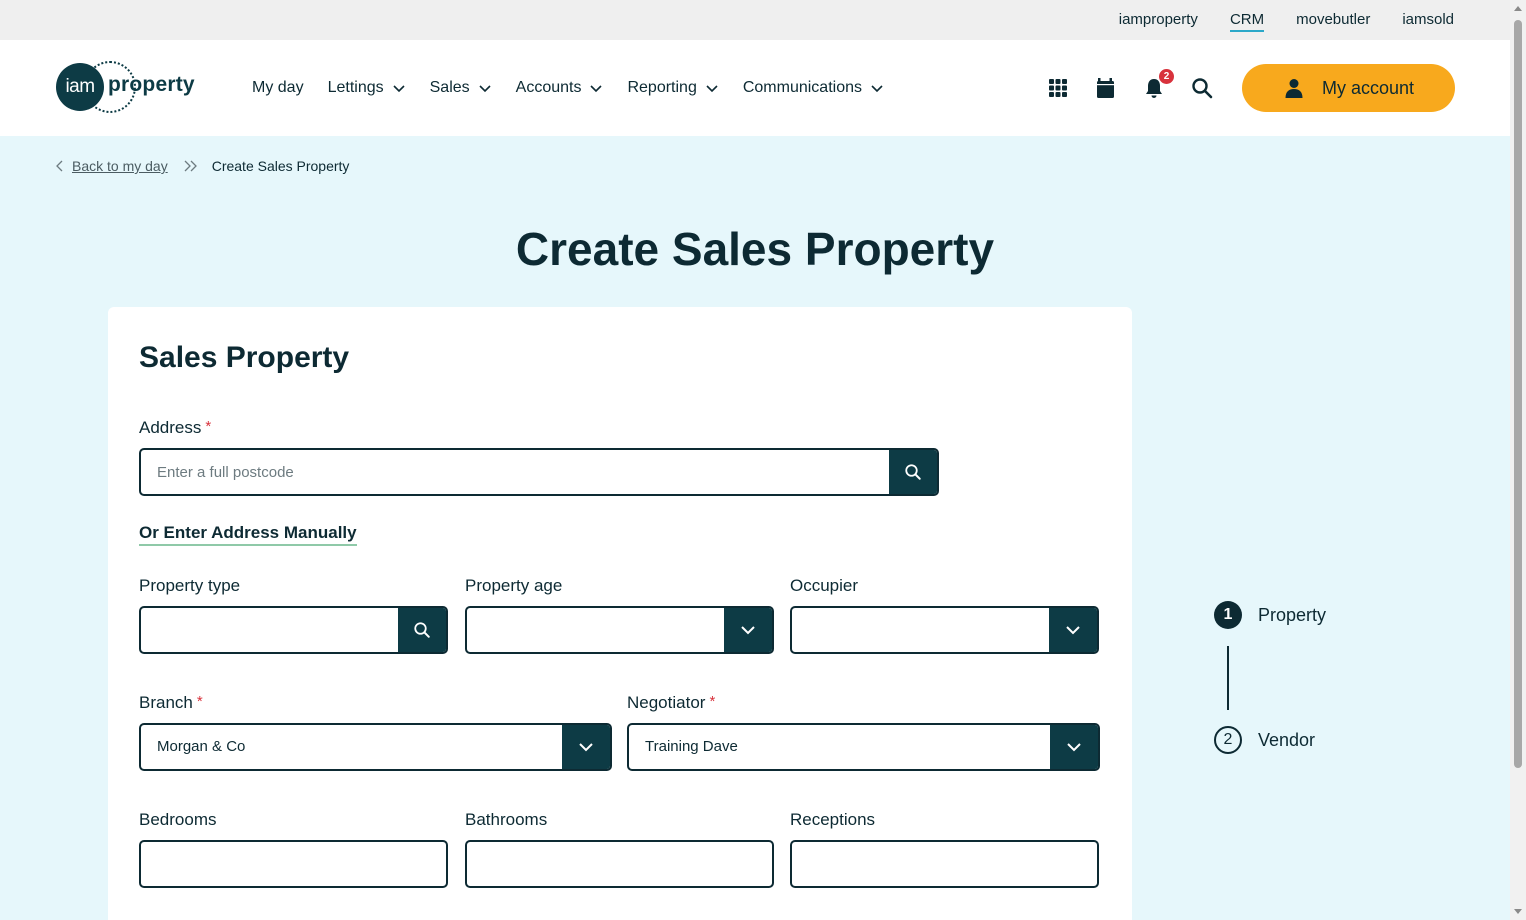 The width and height of the screenshot is (1526, 920). I want to click on negotiator-dropdown-button, so click(1074, 747).